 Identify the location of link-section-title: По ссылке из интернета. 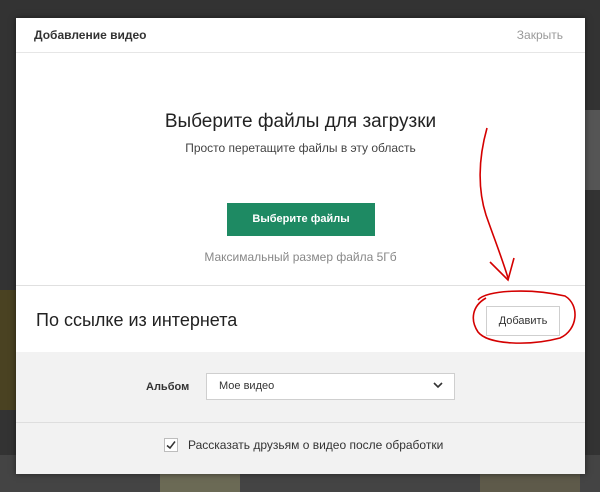
(137, 320).